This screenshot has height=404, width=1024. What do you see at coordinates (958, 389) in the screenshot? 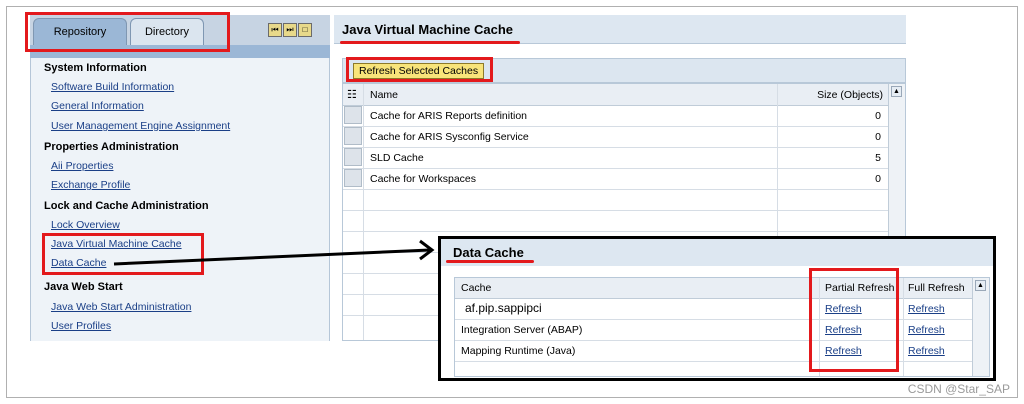
I see `watermark: CSDN @Star_SAP` at bounding box center [958, 389].